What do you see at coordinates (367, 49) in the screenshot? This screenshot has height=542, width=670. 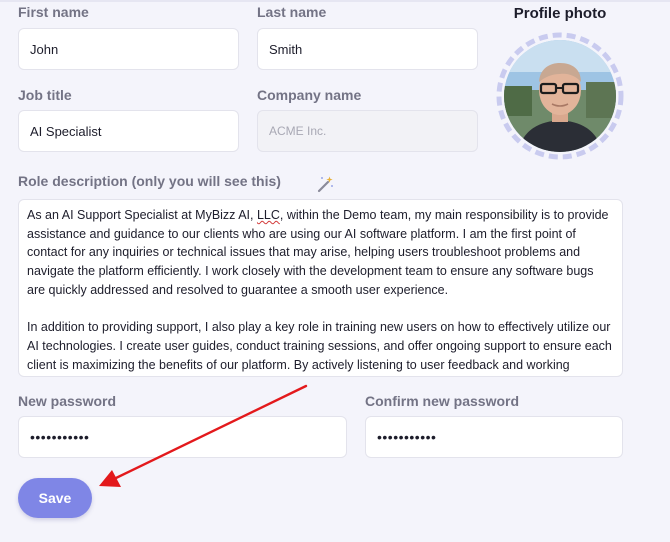 I see `last-name-field: Smith` at bounding box center [367, 49].